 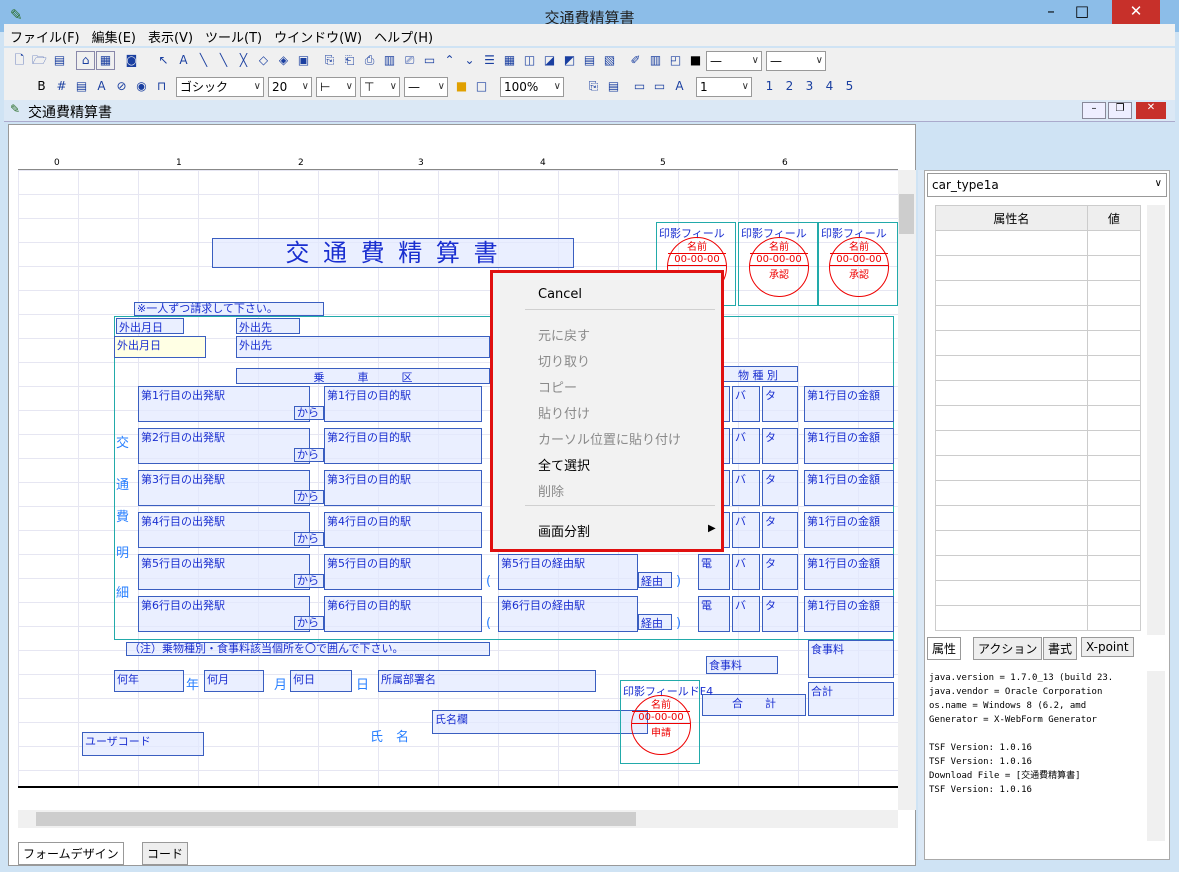 What do you see at coordinates (165, 853) in the screenshot?
I see `tab-code: コード` at bounding box center [165, 853].